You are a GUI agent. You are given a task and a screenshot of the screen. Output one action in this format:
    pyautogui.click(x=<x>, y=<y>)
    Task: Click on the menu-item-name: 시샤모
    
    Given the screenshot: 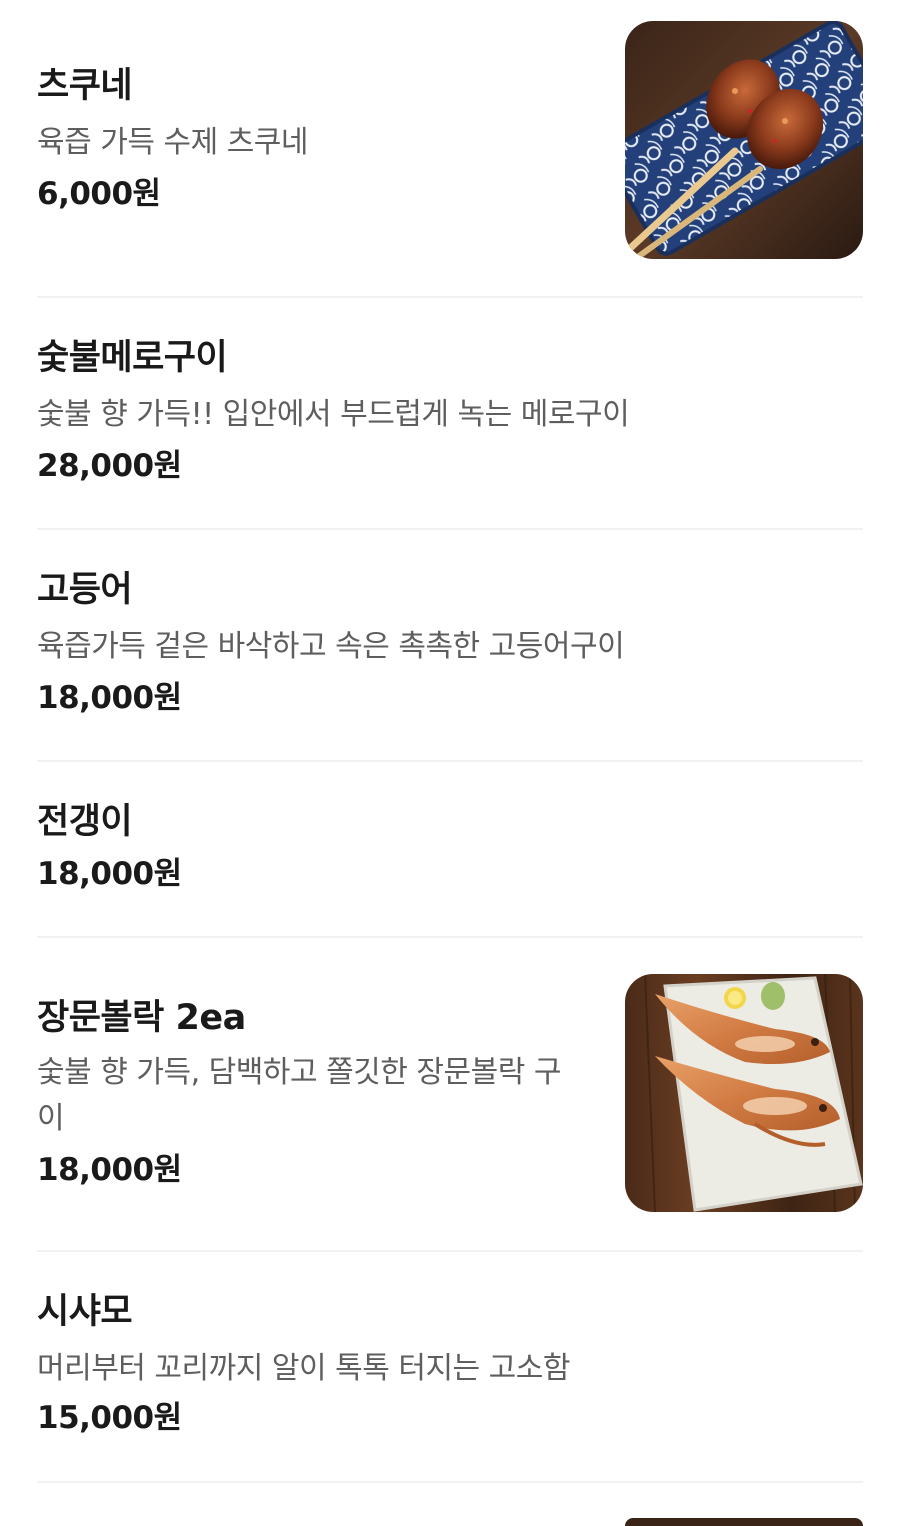 What is the action you would take?
    pyautogui.click(x=85, y=1312)
    